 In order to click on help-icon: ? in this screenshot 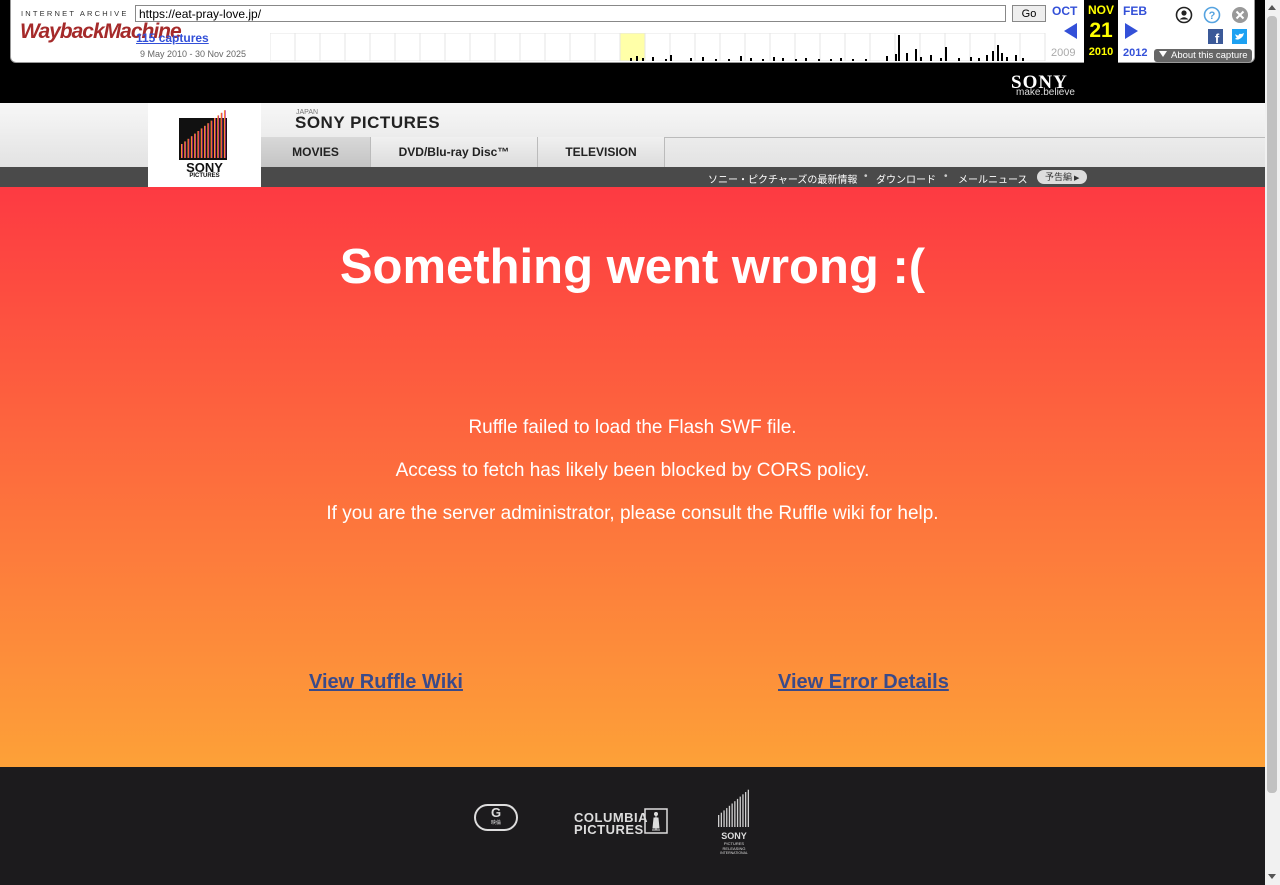, I will do `click(1212, 15)`.